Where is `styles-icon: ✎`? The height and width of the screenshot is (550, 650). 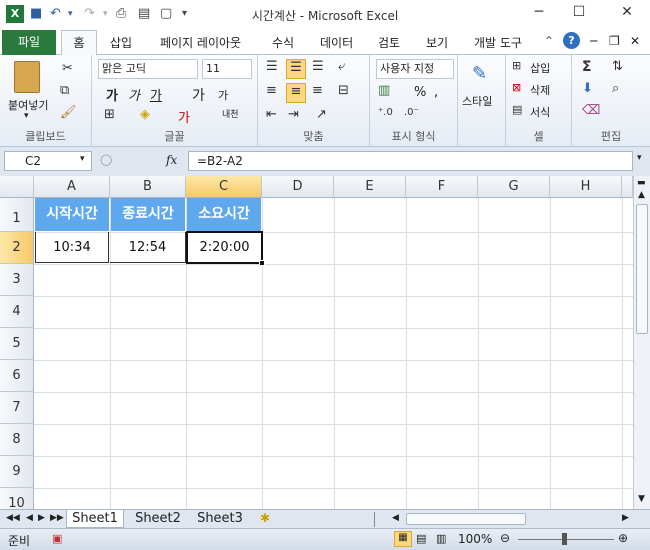 styles-icon: ✎ is located at coordinates (479, 73).